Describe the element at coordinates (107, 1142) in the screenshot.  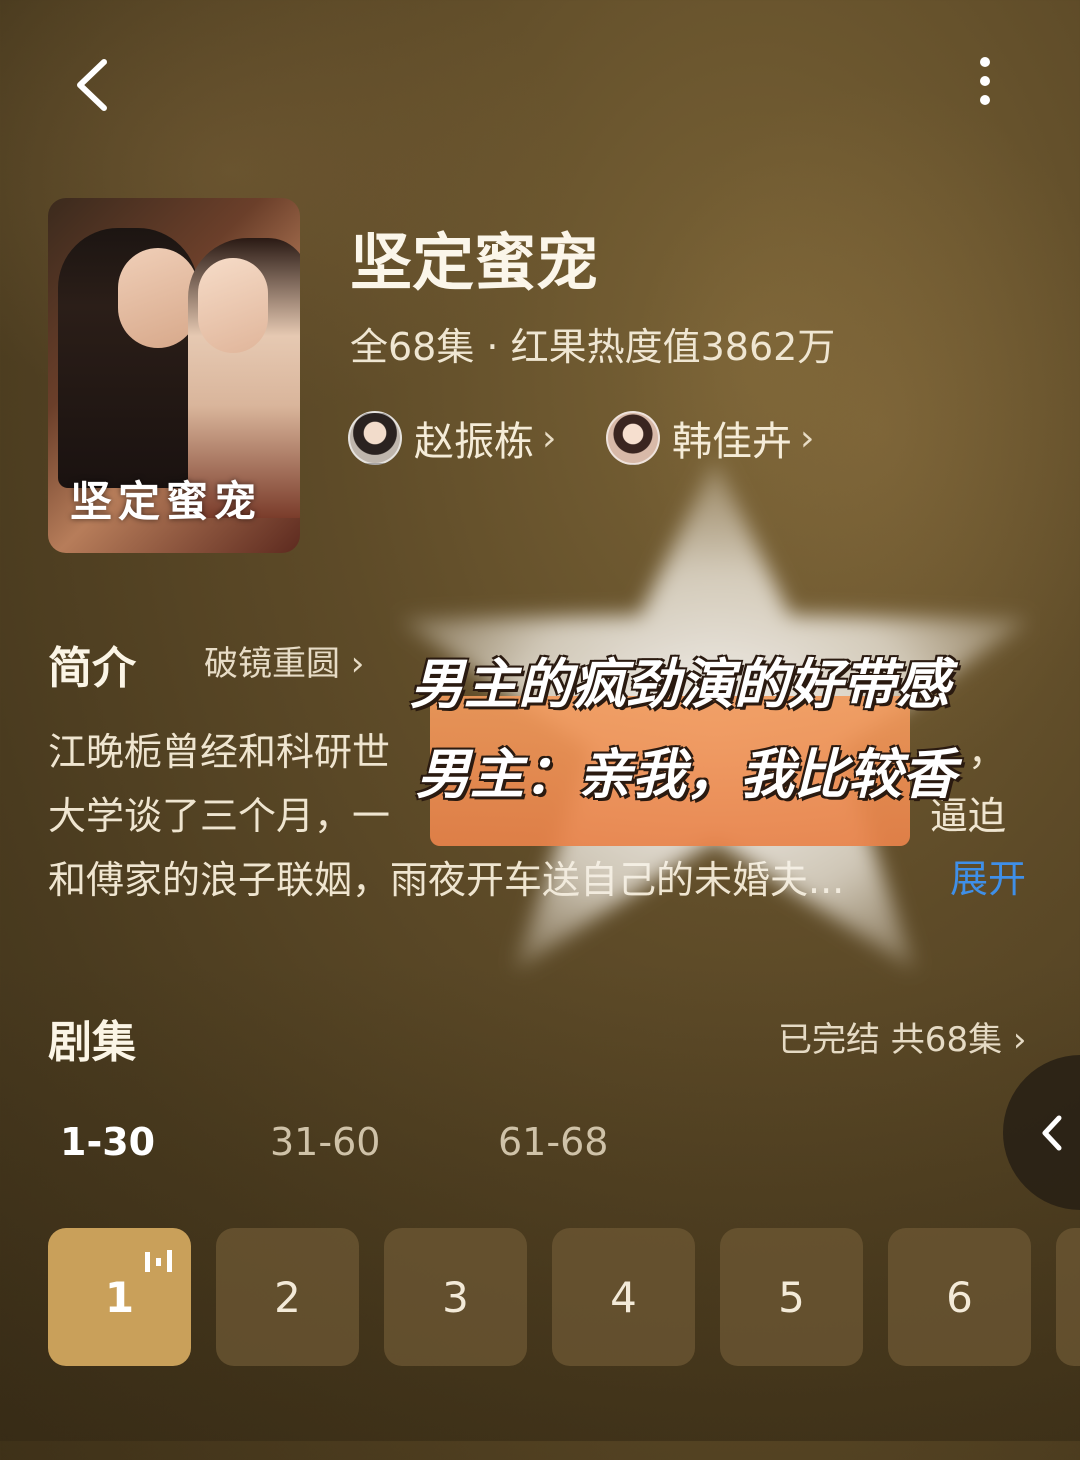
I see `tab-range-1-30: 1-30` at that location.